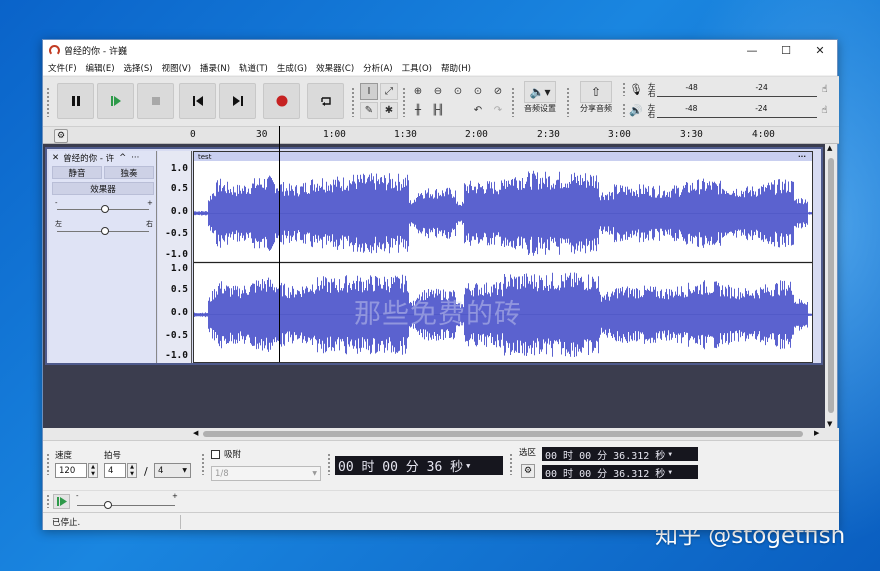  I want to click on clip-header: test ···, so click(503, 156).